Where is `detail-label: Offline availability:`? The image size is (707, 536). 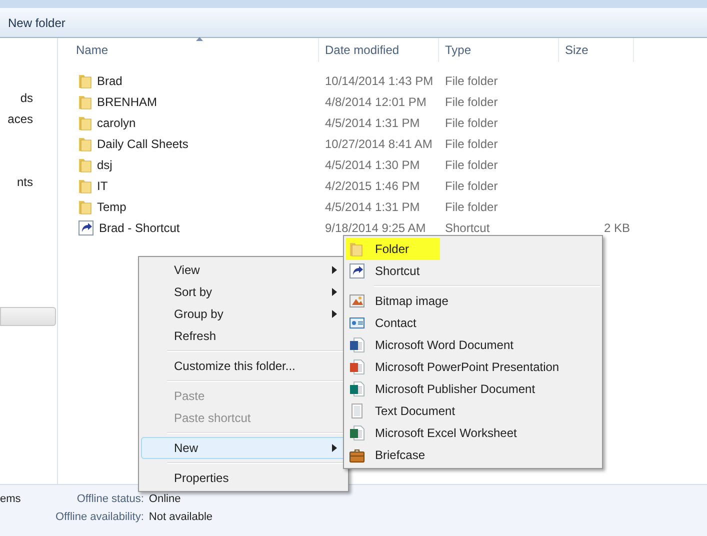 detail-label: Offline availability: is located at coordinates (99, 517).